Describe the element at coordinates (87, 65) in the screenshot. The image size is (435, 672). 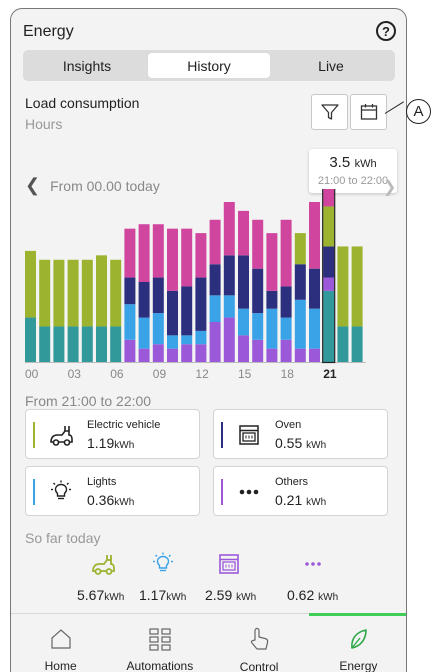
I see `tab-insights: Insights` at that location.